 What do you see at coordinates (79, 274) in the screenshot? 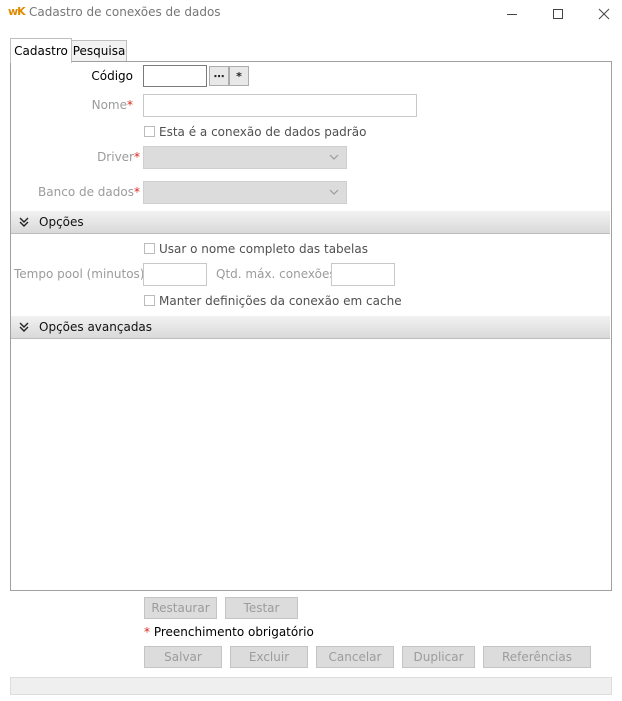
I see `tempo-pool-label: Tempo pool (minutos)` at bounding box center [79, 274].